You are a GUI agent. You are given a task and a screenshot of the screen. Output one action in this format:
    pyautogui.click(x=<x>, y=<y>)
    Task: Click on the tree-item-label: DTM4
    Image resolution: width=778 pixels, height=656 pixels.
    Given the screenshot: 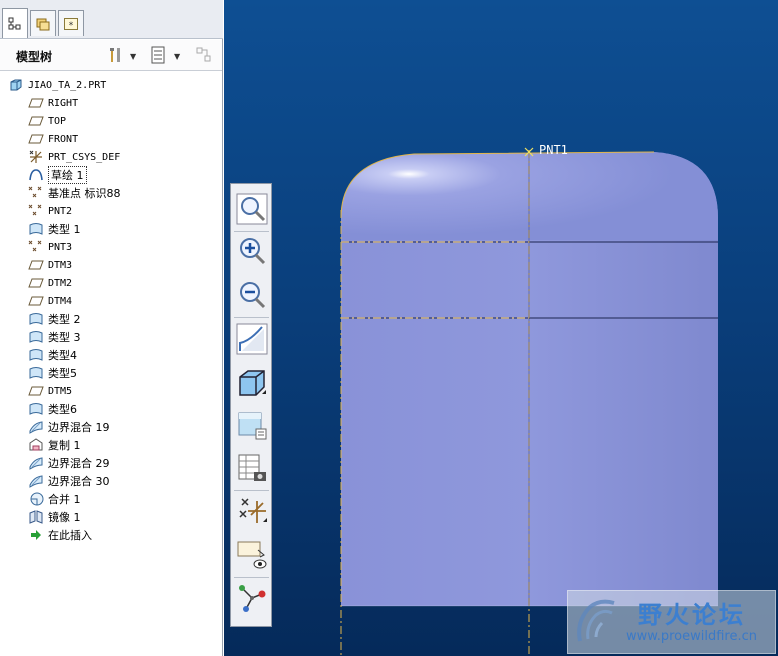 What is the action you would take?
    pyautogui.click(x=60, y=301)
    